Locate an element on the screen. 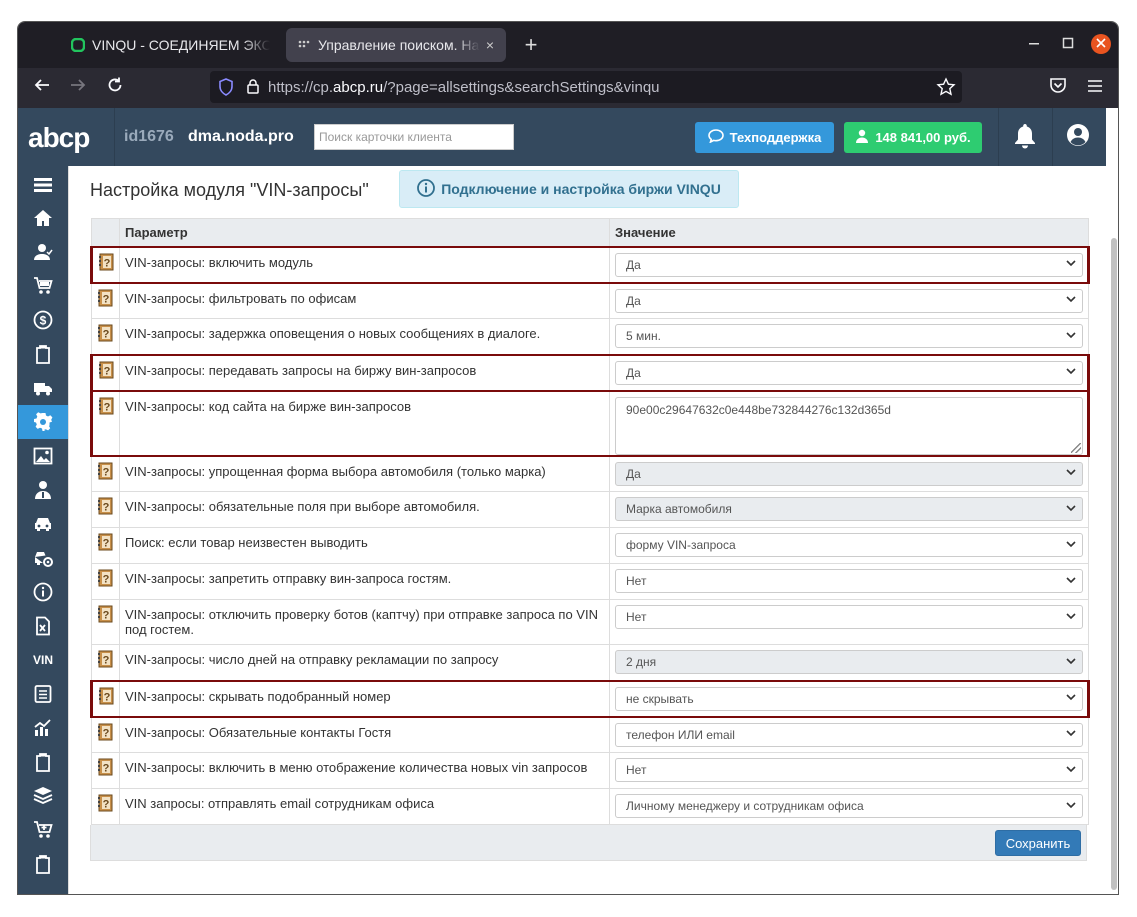 This screenshot has width=1137, height=917. sidebar-item-delivery is located at coordinates (43, 388).